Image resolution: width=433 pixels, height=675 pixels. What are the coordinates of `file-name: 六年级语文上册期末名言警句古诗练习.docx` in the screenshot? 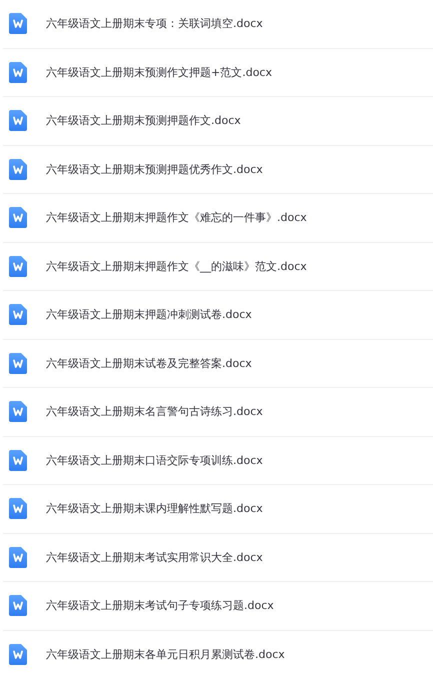 It's located at (154, 412).